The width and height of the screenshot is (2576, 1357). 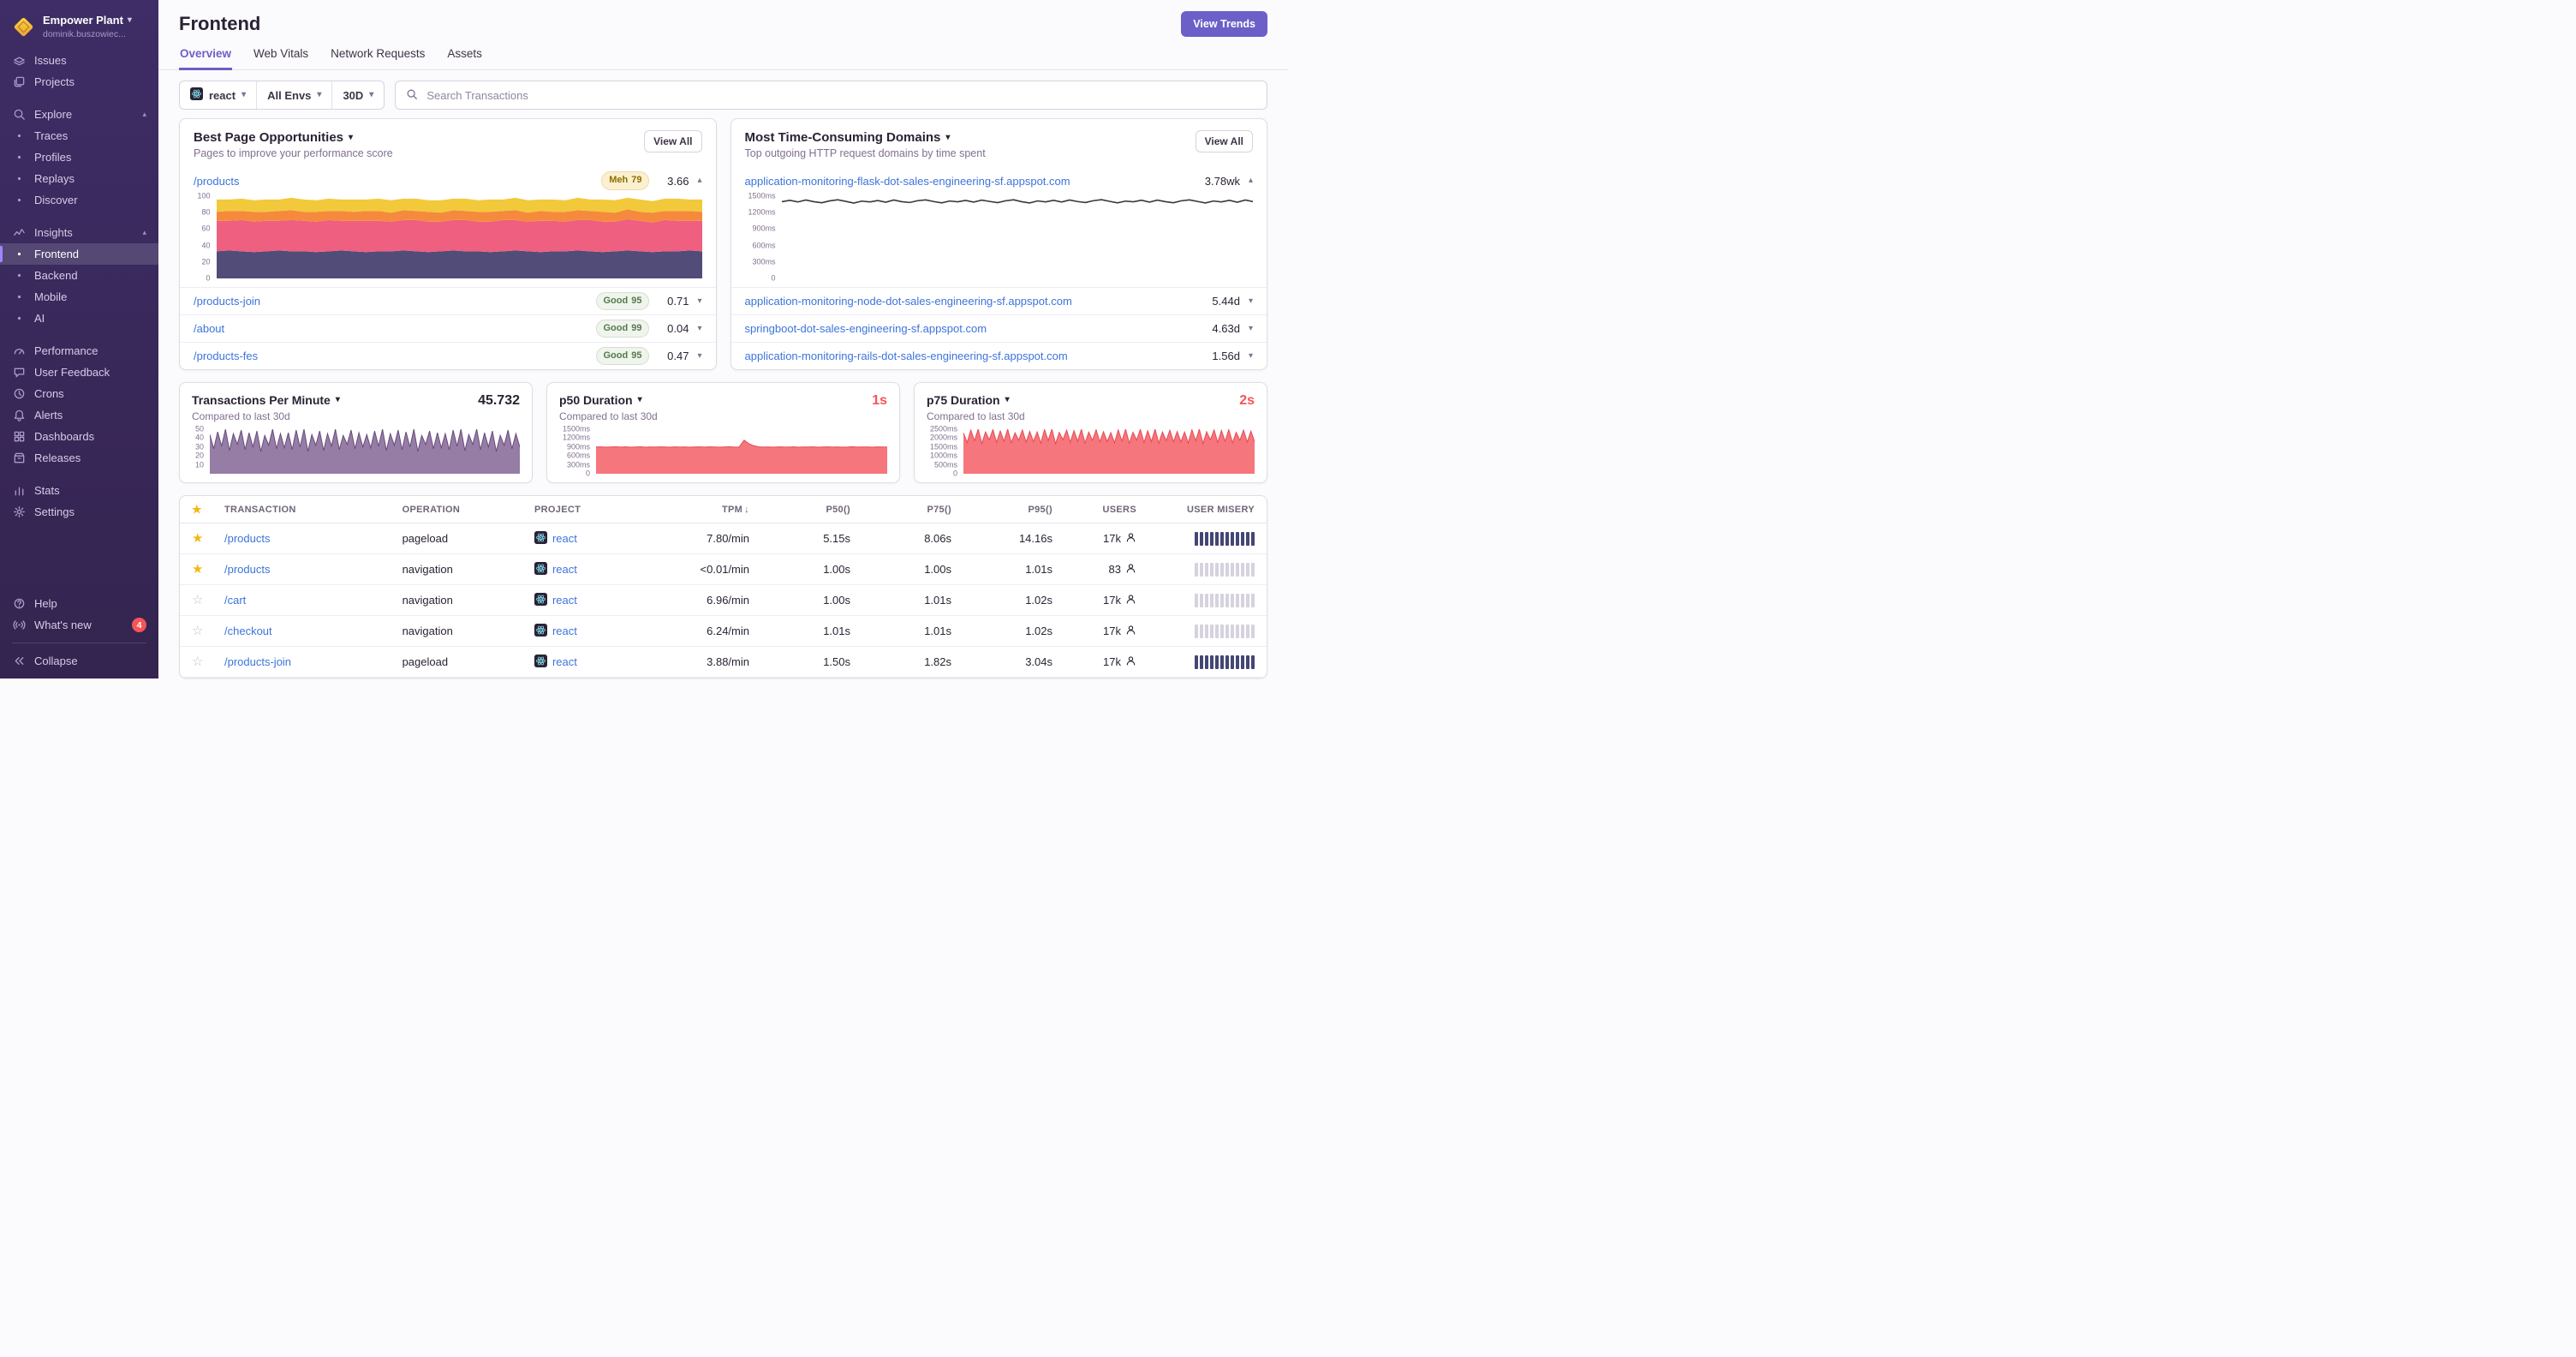 I want to click on view-all-opportunities-button: View All, so click(x=673, y=141).